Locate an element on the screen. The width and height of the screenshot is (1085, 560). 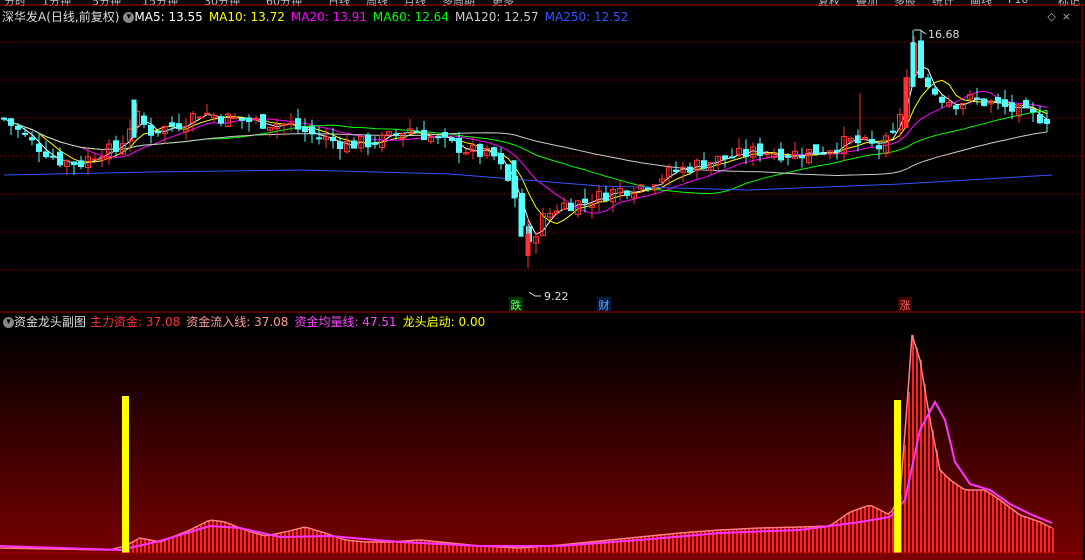
signal-marker: 财 is located at coordinates (604, 305).